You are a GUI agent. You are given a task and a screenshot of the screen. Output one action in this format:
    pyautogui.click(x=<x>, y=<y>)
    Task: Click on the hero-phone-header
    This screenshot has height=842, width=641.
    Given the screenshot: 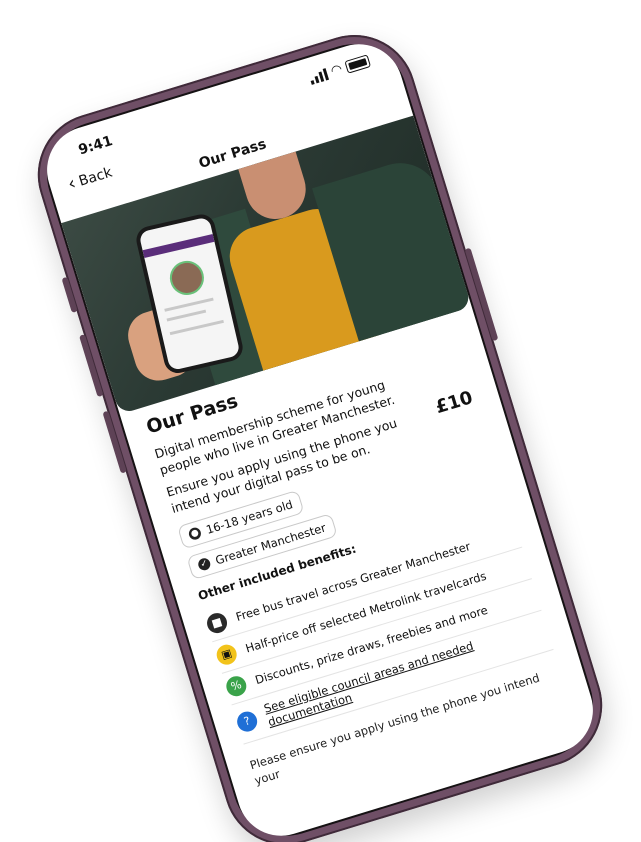 What is the action you would take?
    pyautogui.click(x=178, y=246)
    